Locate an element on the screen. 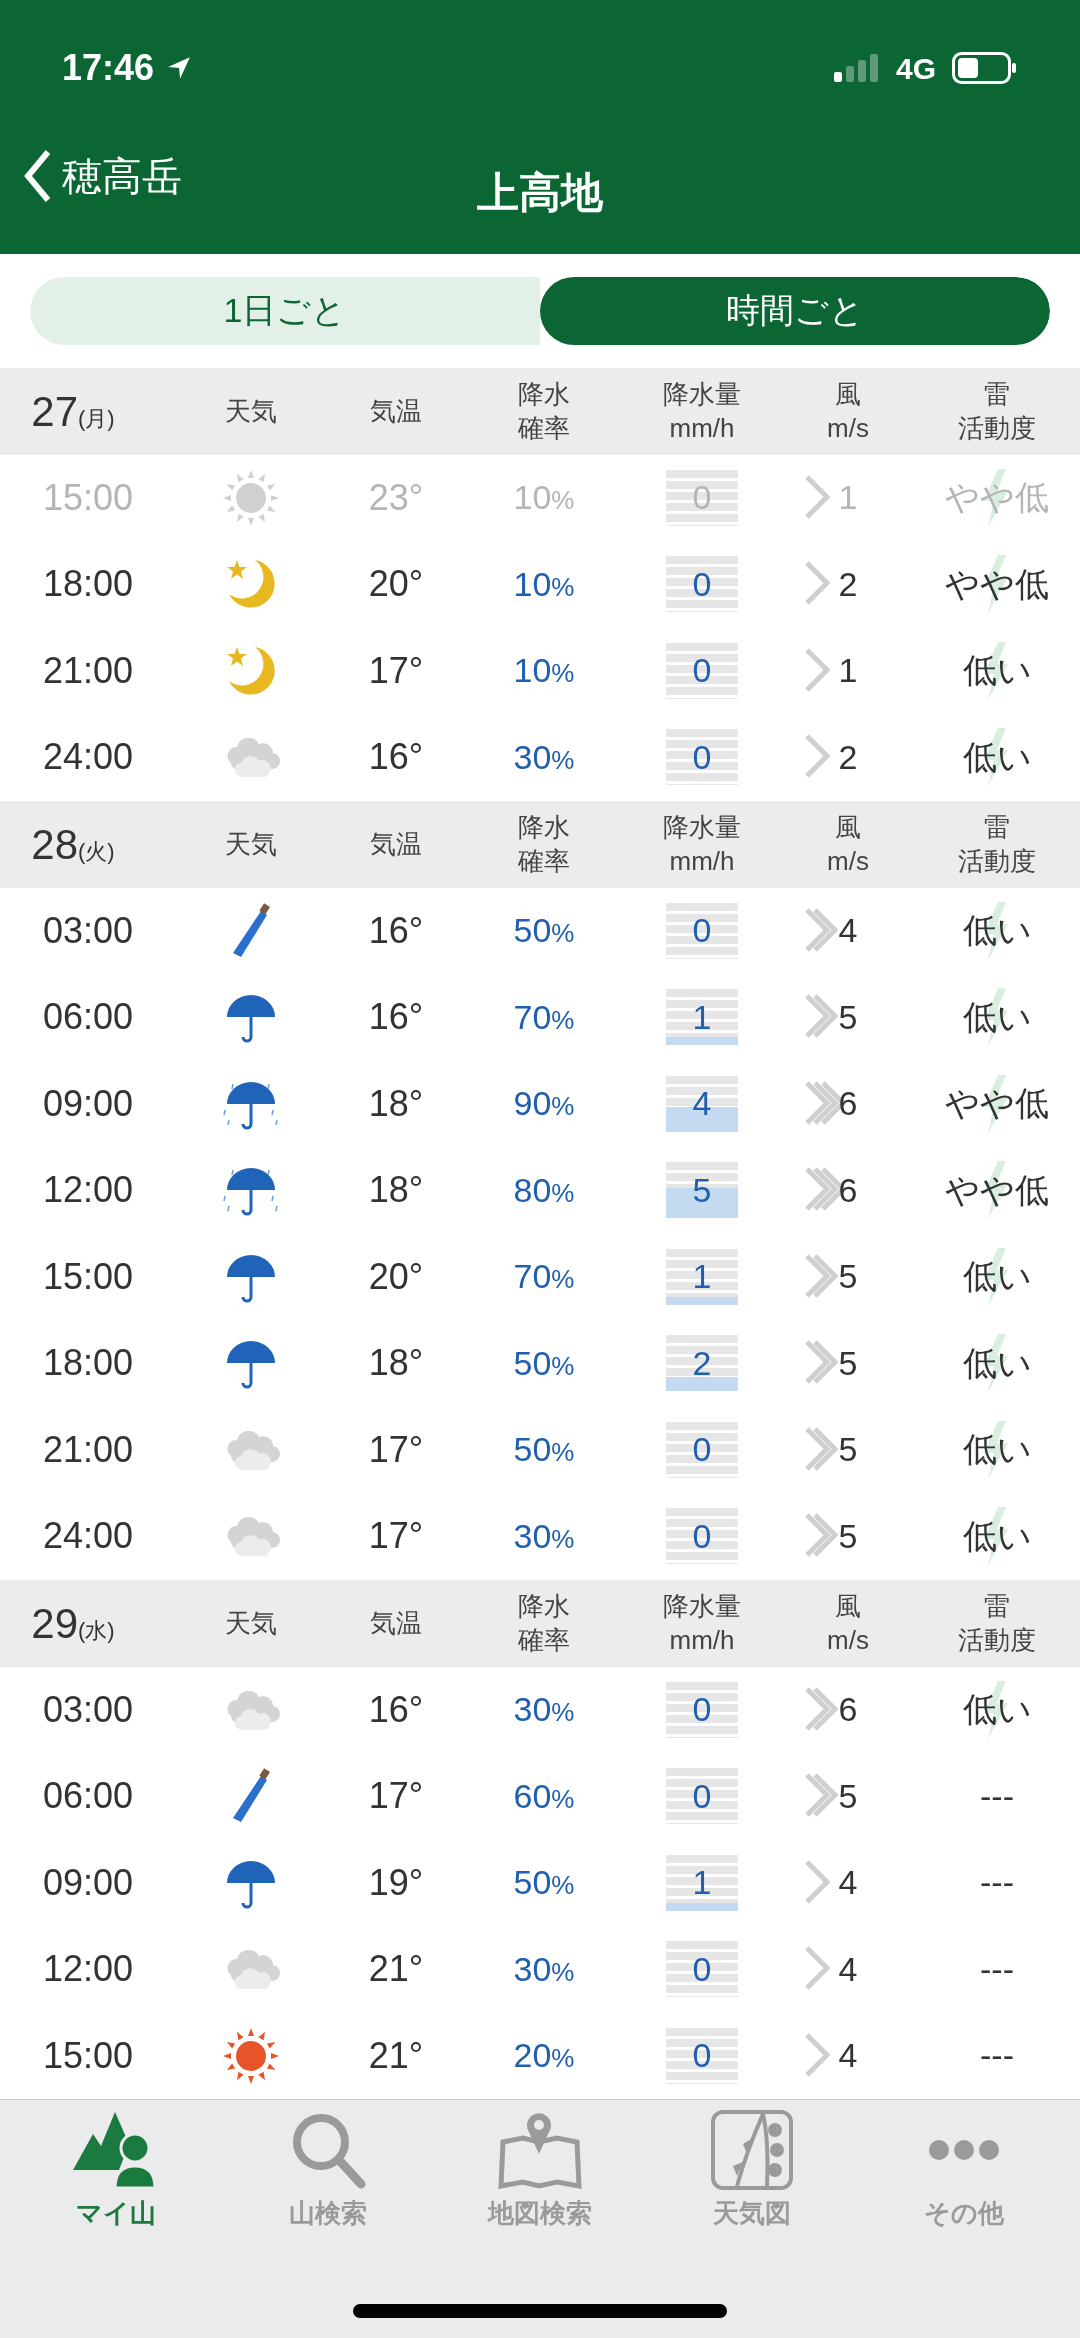 Image resolution: width=1080 pixels, height=2338 pixels. day-date: 29 is located at coordinates (55, 1623).